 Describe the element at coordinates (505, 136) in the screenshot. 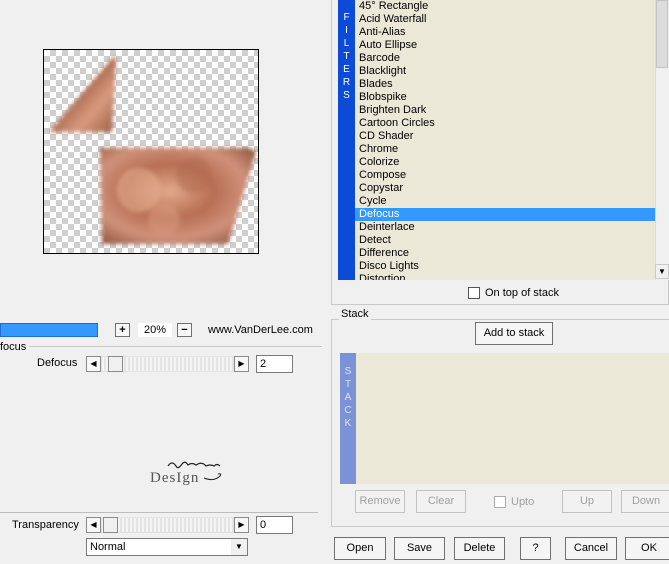

I see `filter-list-item: CD Shader` at that location.